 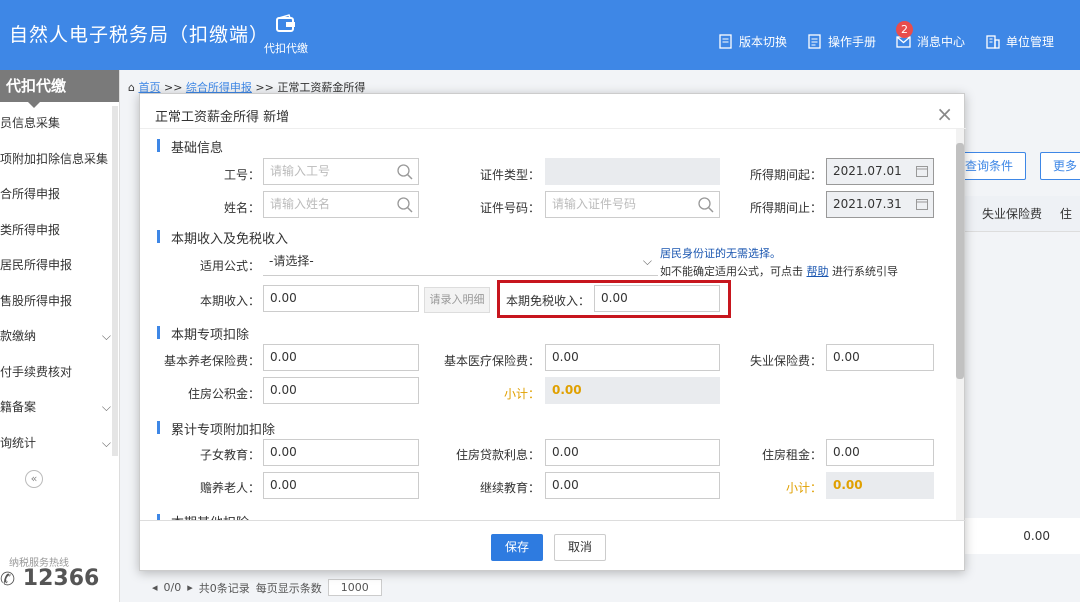 I want to click on emp-id-label: 工号：, so click(x=241, y=175).